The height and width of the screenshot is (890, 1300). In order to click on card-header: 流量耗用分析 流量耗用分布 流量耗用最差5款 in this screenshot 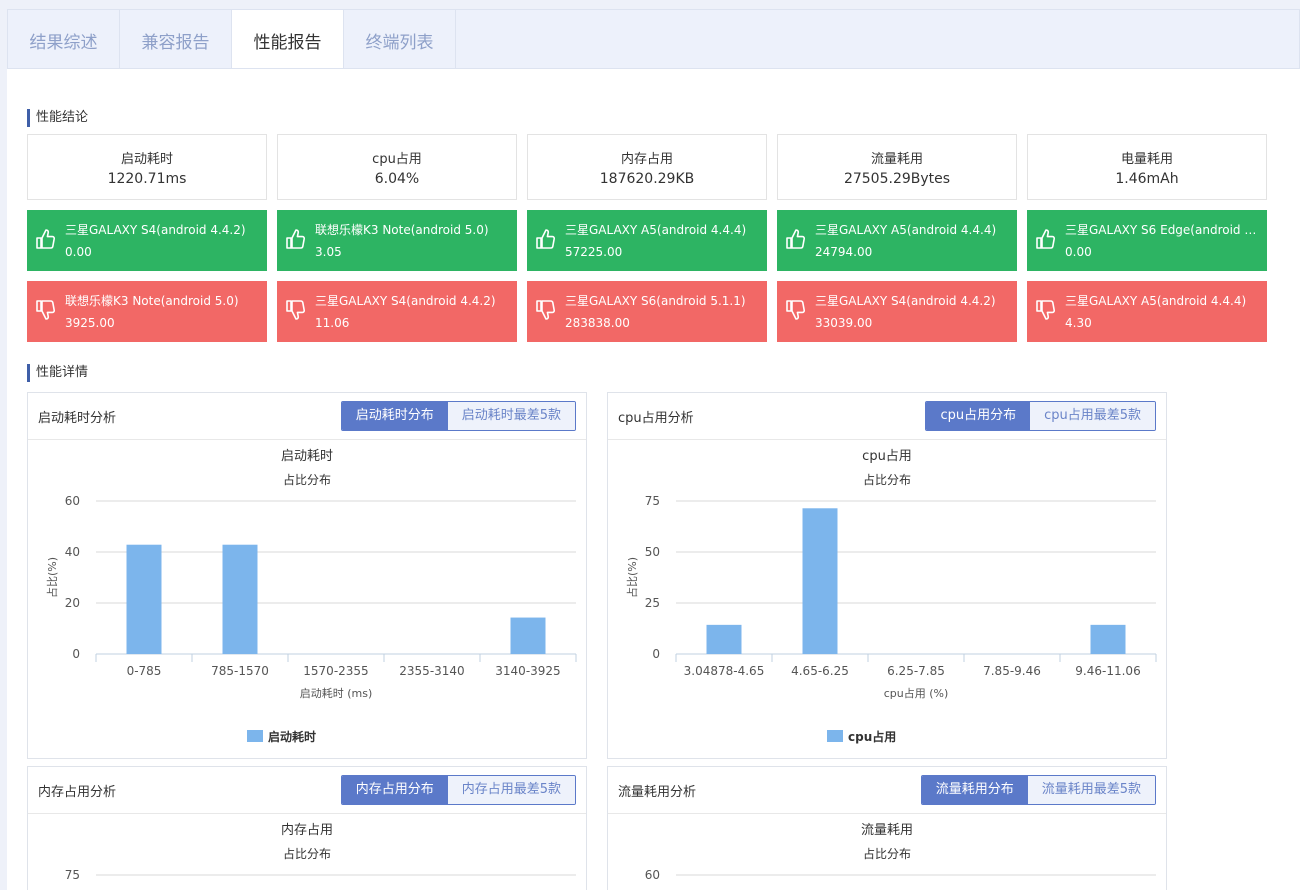, I will do `click(887, 790)`.